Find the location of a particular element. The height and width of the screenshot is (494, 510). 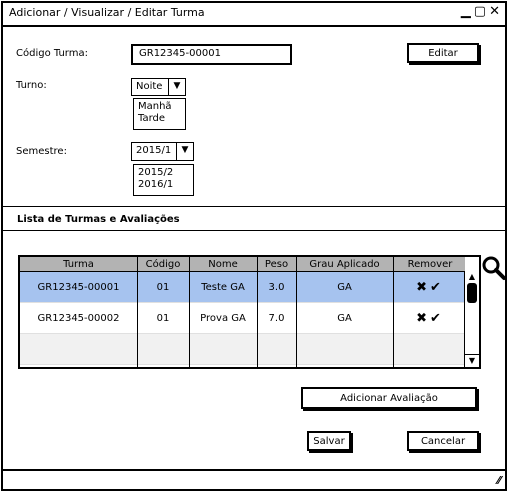

salvar-button: Salvar is located at coordinates (329, 441).